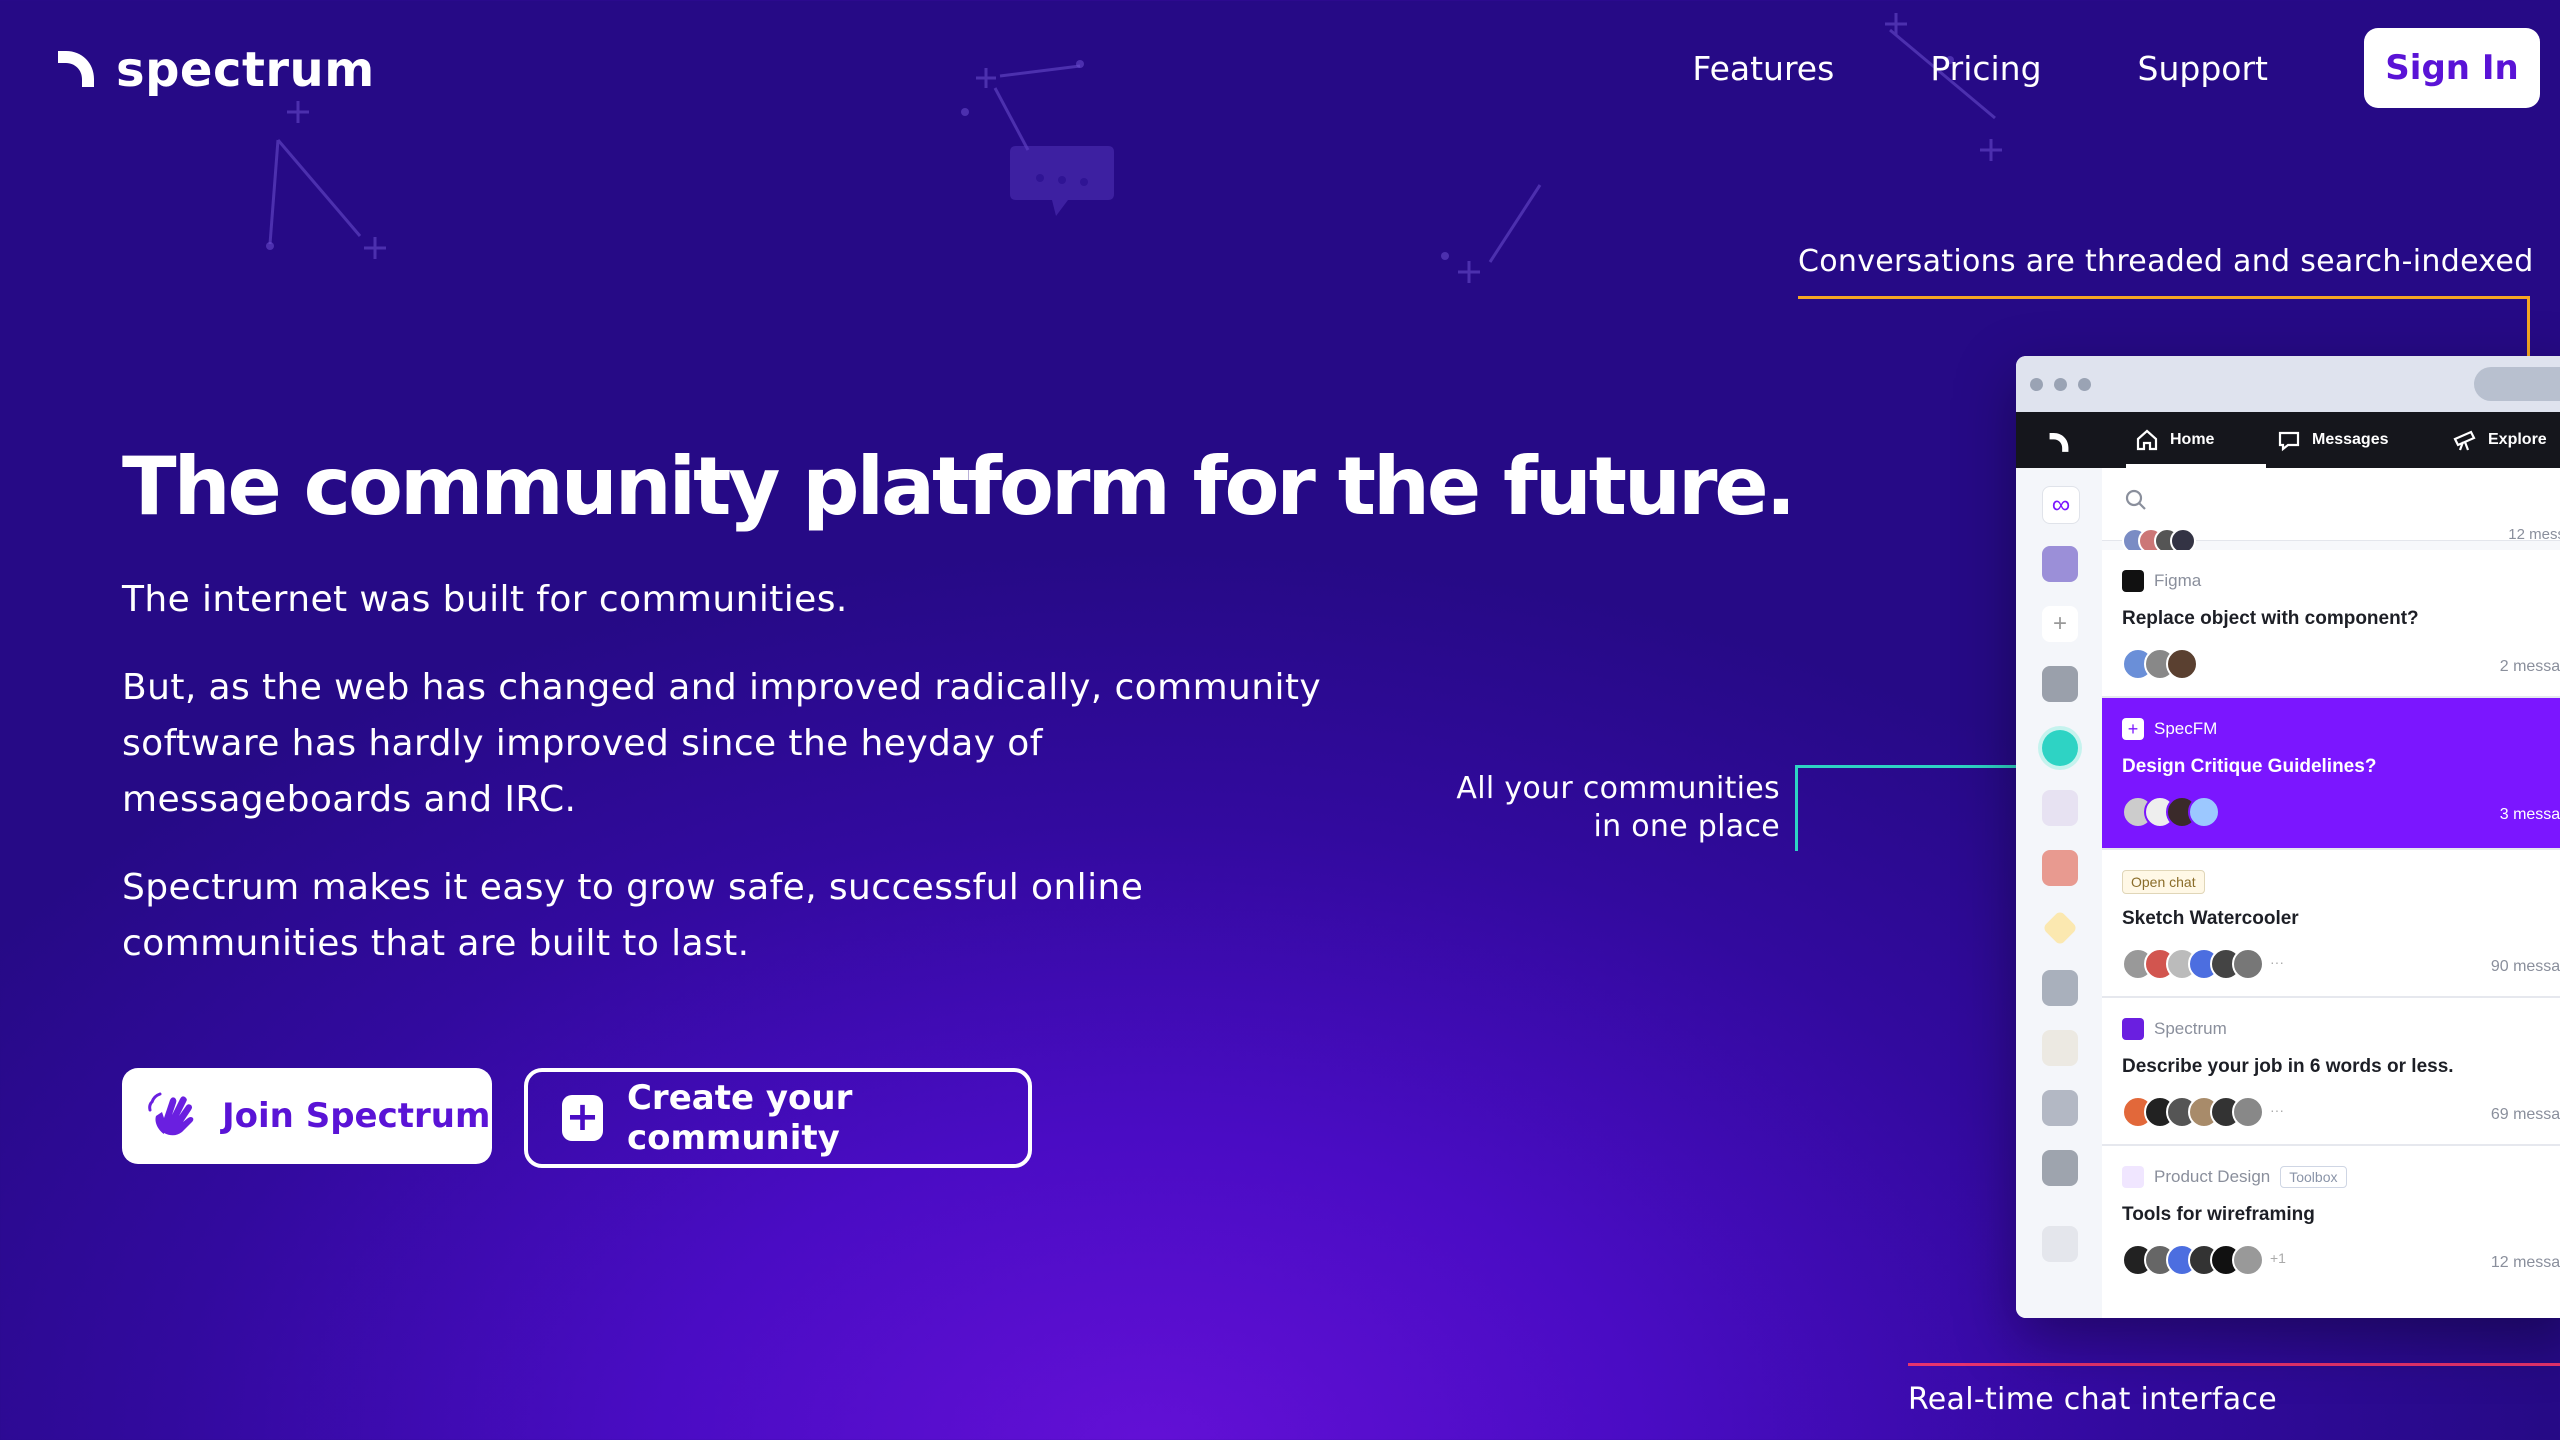  I want to click on thread-community: Figma, so click(2161, 581).